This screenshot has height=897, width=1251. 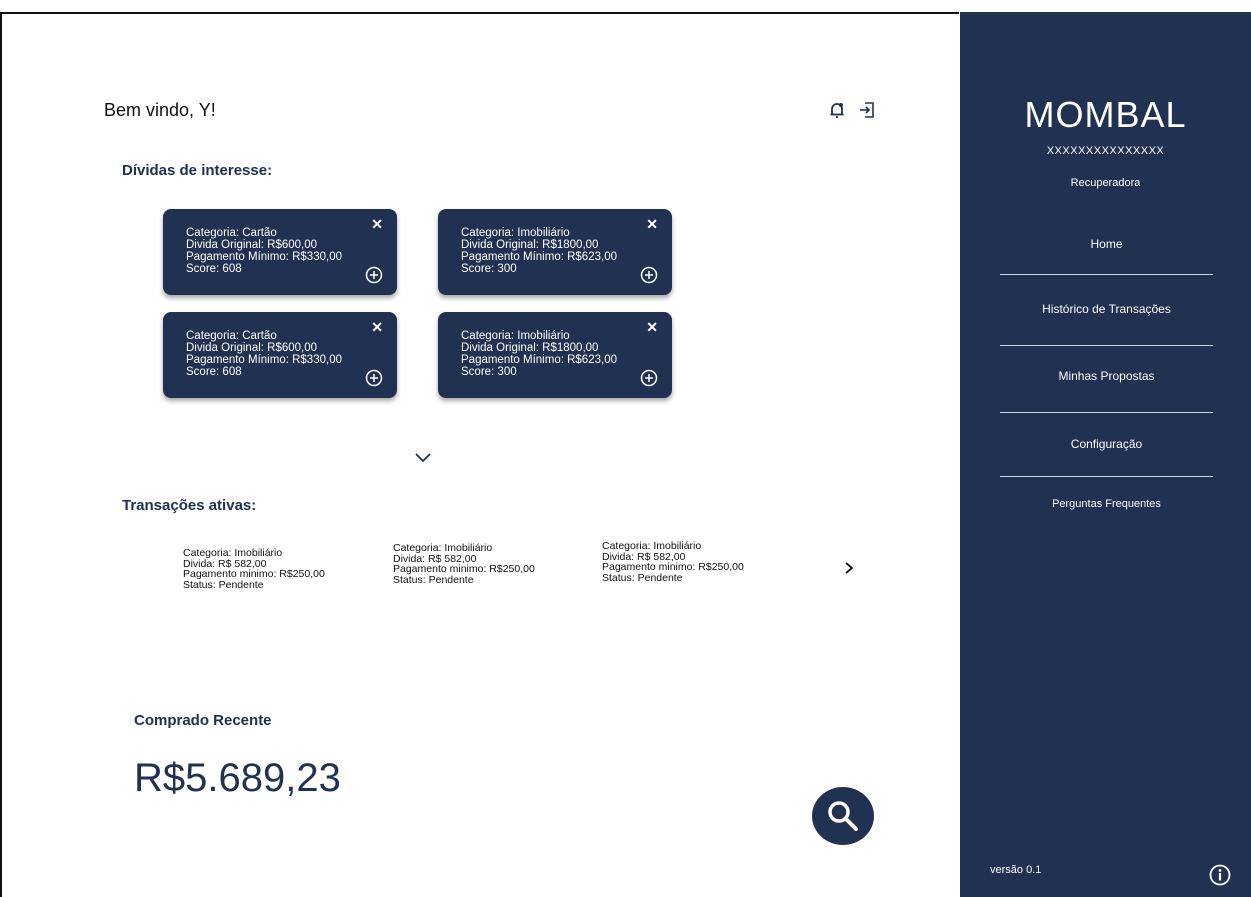 What do you see at coordinates (1106, 504) in the screenshot?
I see `nav-item-faq: Perguntas Frequentes` at bounding box center [1106, 504].